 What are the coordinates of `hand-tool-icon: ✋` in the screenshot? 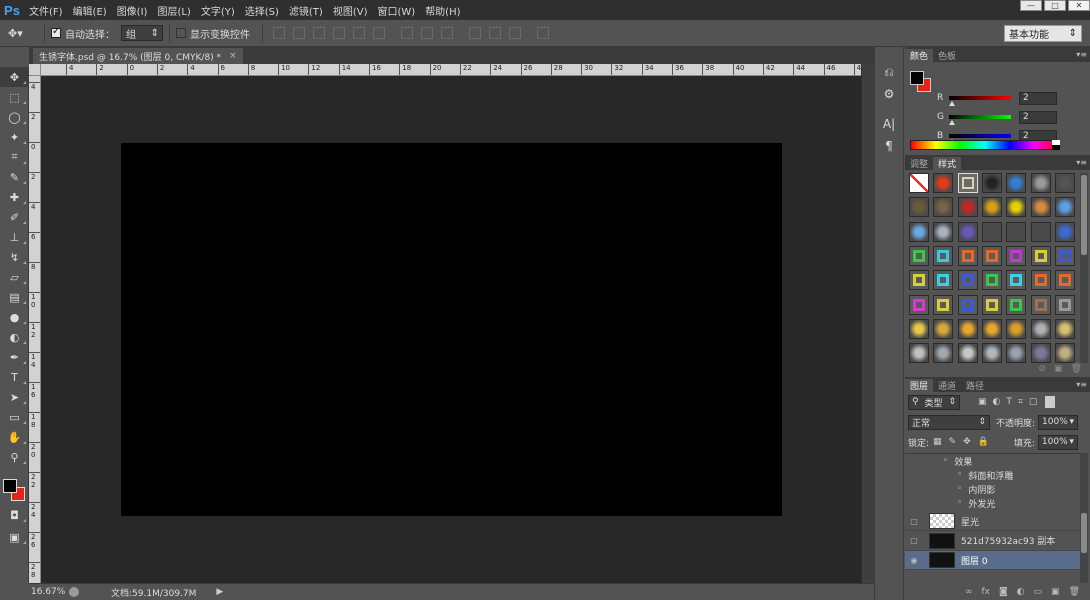 It's located at (14, 437).